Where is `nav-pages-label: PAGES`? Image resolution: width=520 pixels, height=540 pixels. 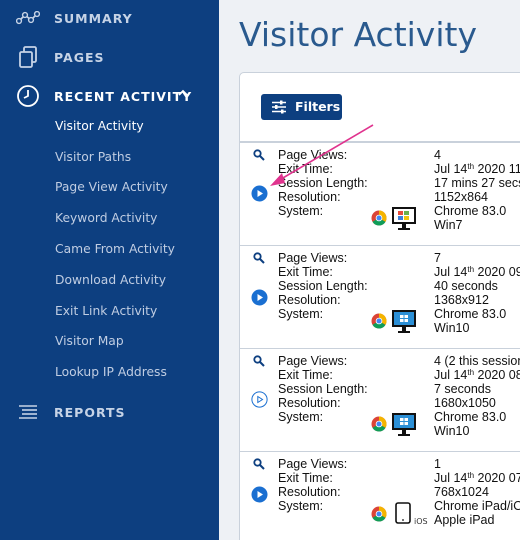
nav-pages-label: PAGES is located at coordinates (79, 57).